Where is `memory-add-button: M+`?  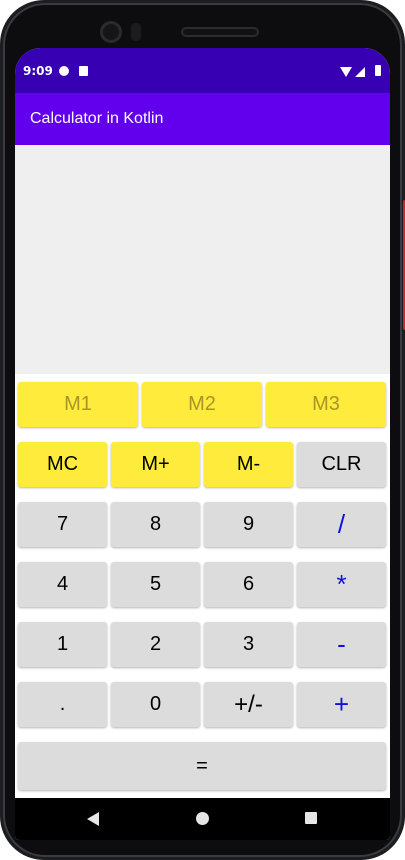
memory-add-button: M+ is located at coordinates (155, 464).